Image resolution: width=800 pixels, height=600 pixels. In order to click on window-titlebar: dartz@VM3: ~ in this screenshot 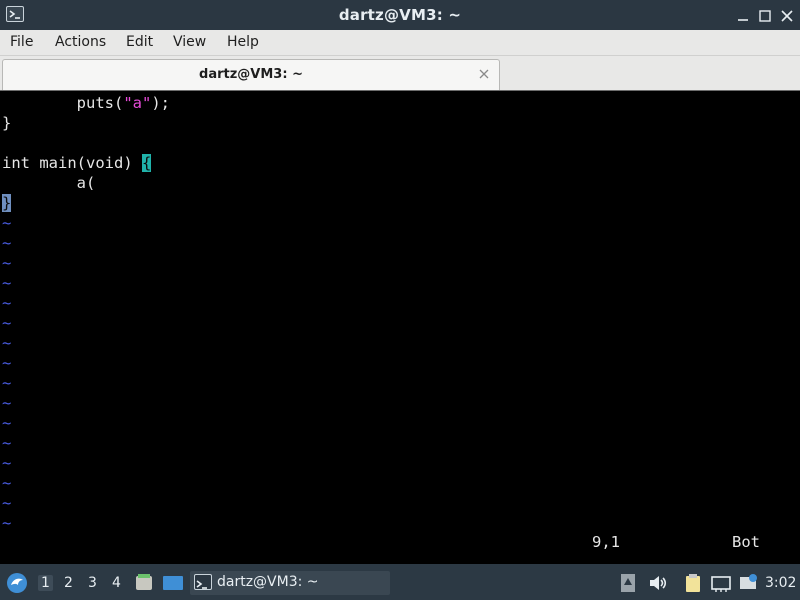, I will do `click(400, 15)`.